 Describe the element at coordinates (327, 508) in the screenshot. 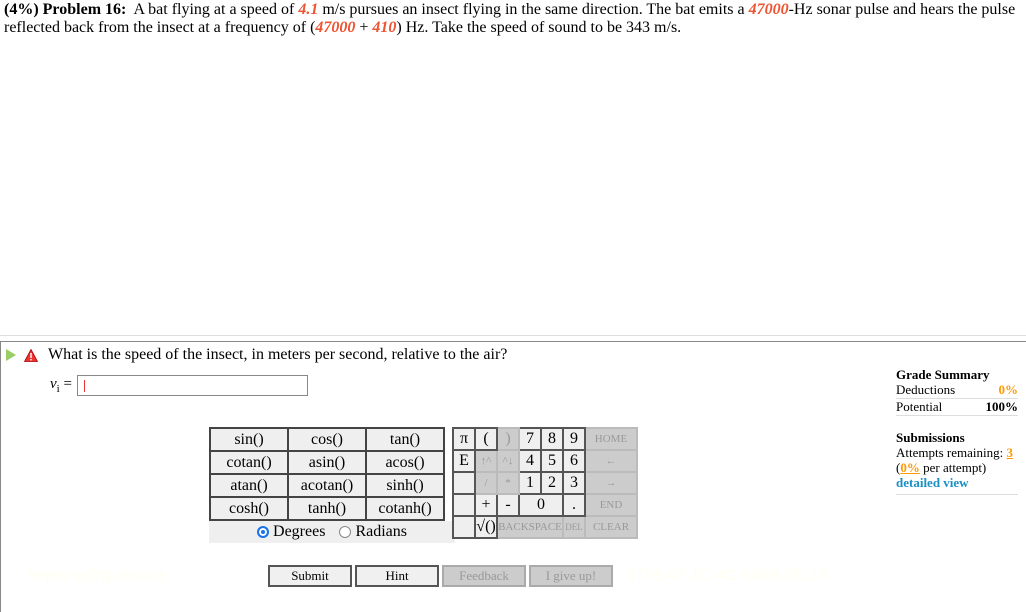

I see `fn-tanh-button: tanh()` at that location.